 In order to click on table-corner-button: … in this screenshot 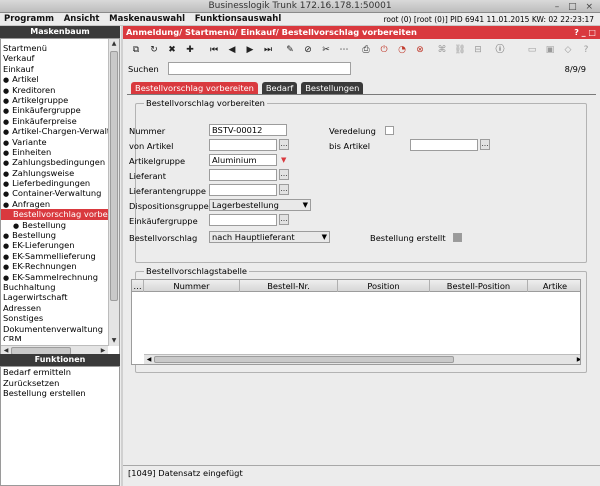, I will do `click(138, 286)`.